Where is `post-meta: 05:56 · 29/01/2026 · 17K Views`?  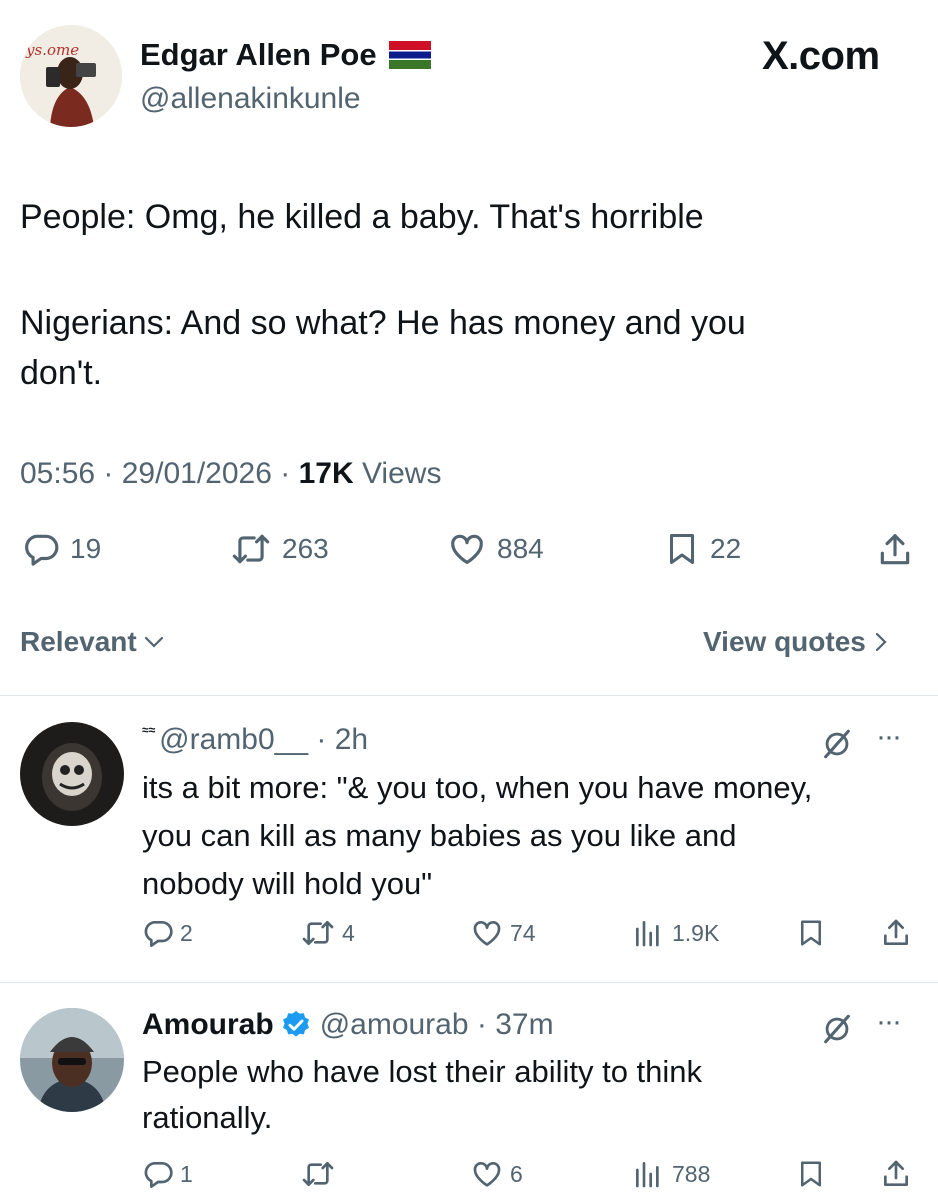
post-meta: 05:56 · 29/01/2026 · 17K Views is located at coordinates (230, 474).